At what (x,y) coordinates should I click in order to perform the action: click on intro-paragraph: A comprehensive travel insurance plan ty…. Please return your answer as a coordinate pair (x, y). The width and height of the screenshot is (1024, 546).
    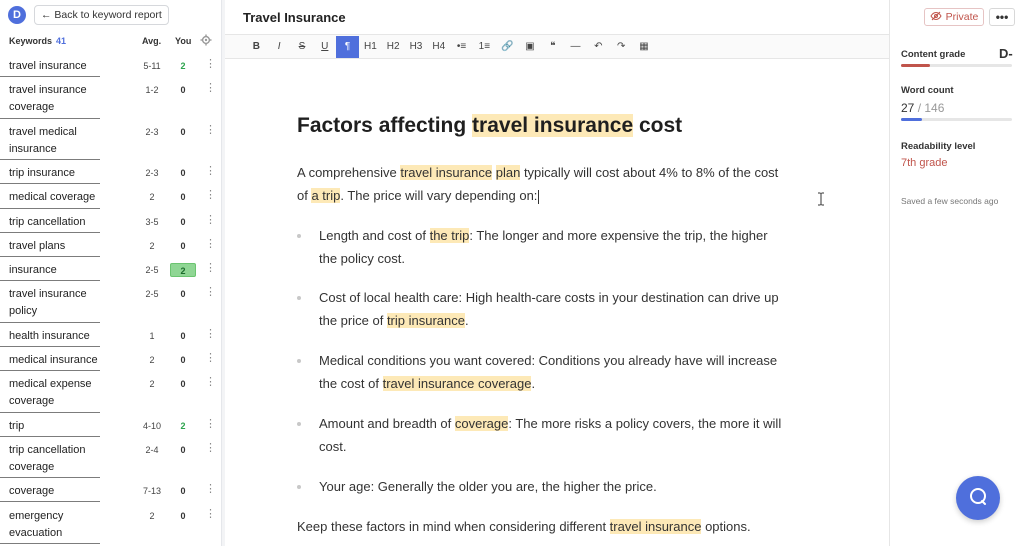
    Looking at the image, I should click on (537, 184).